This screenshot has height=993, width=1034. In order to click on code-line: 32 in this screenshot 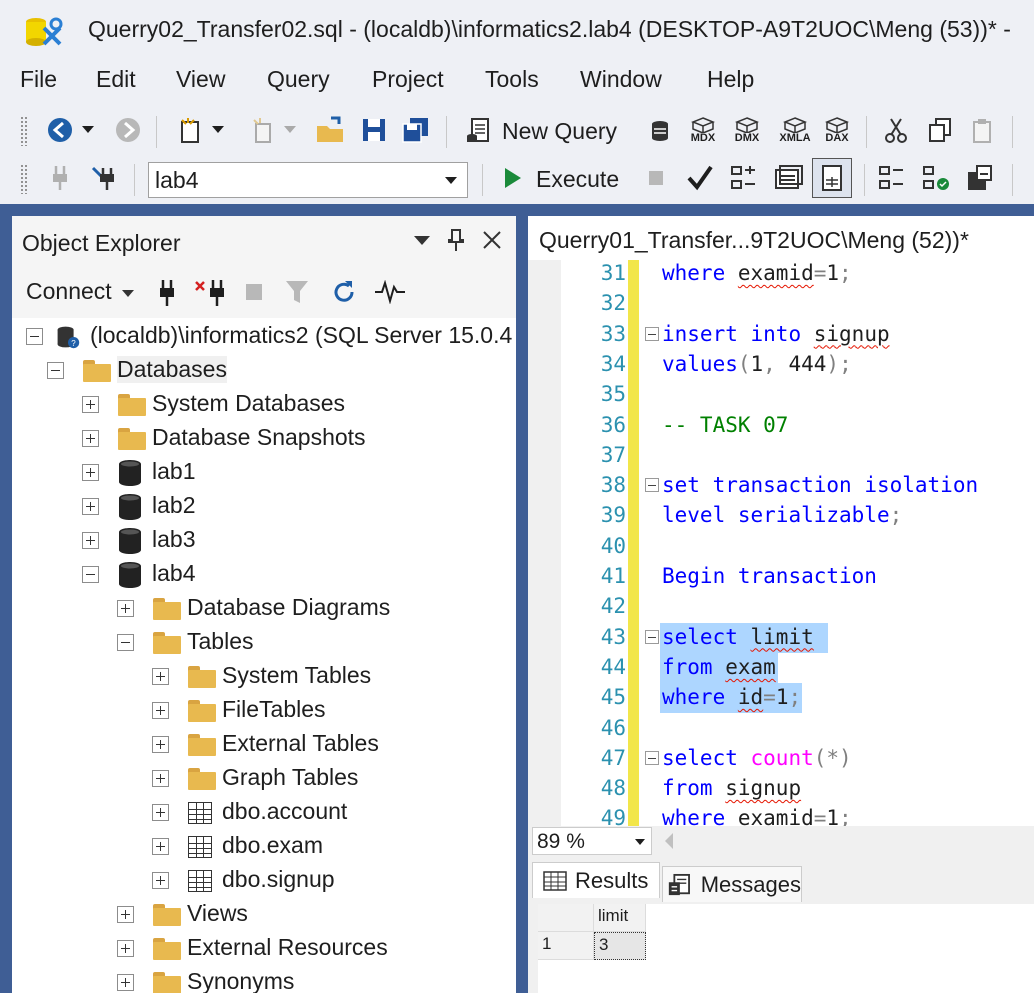, I will do `click(781, 304)`.